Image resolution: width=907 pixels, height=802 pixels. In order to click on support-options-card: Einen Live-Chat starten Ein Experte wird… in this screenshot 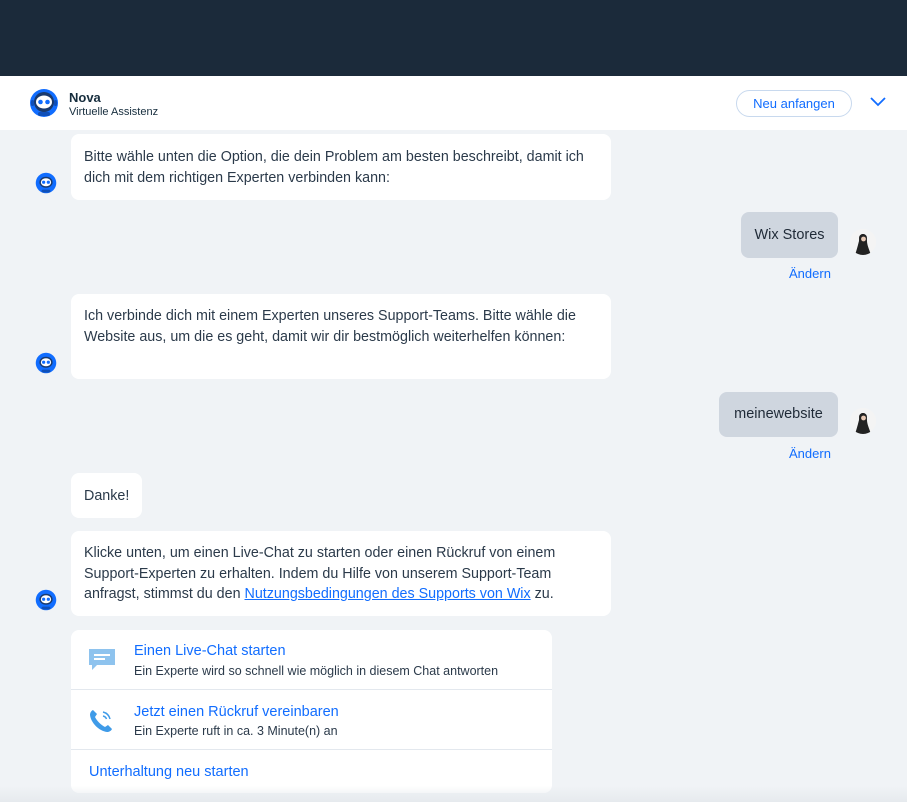, I will do `click(311, 711)`.